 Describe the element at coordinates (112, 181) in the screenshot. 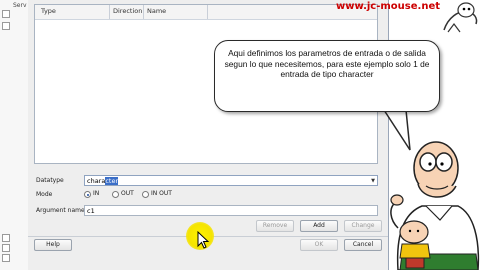

I see `datatype-selected-text: cter` at that location.